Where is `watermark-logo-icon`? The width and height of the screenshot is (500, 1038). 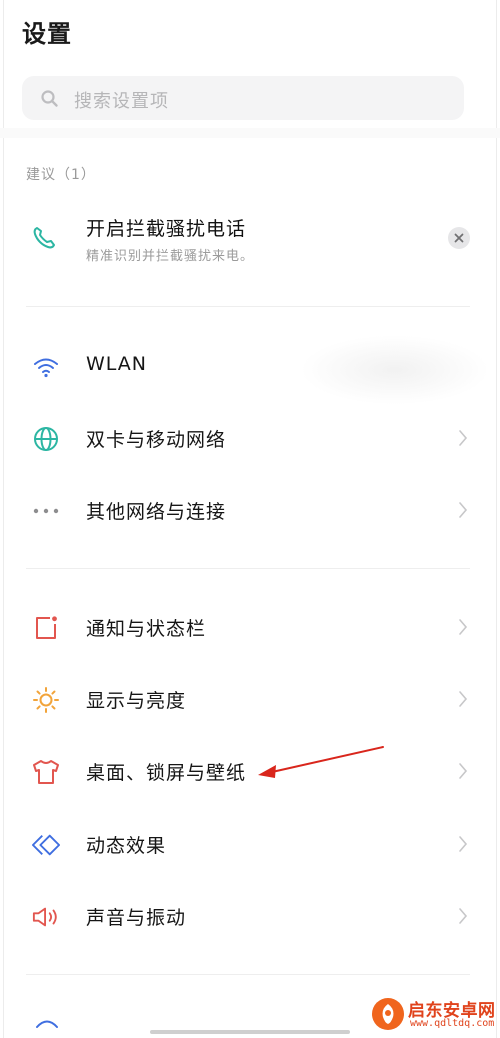
watermark-logo-icon is located at coordinates (388, 1014).